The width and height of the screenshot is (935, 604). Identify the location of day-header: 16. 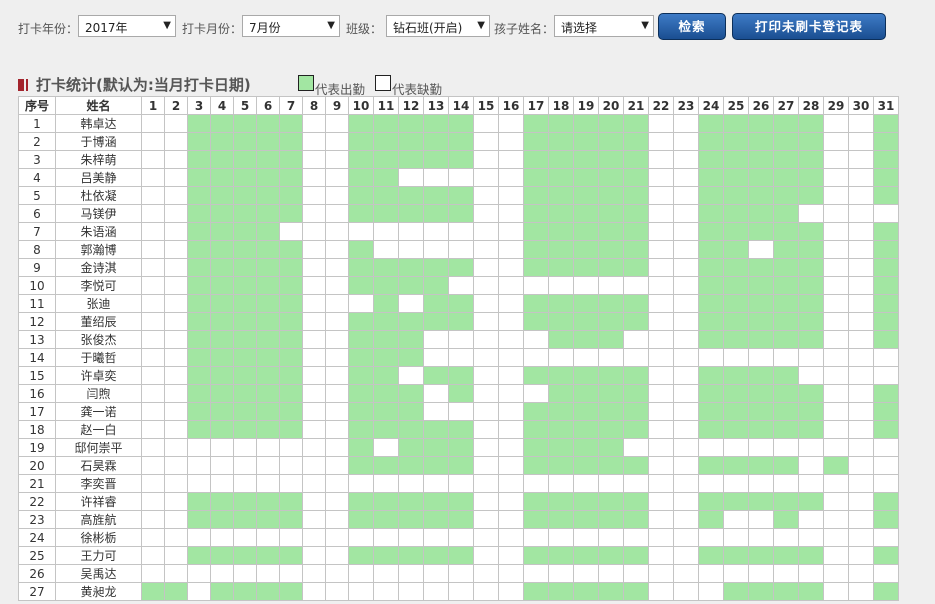
(511, 105).